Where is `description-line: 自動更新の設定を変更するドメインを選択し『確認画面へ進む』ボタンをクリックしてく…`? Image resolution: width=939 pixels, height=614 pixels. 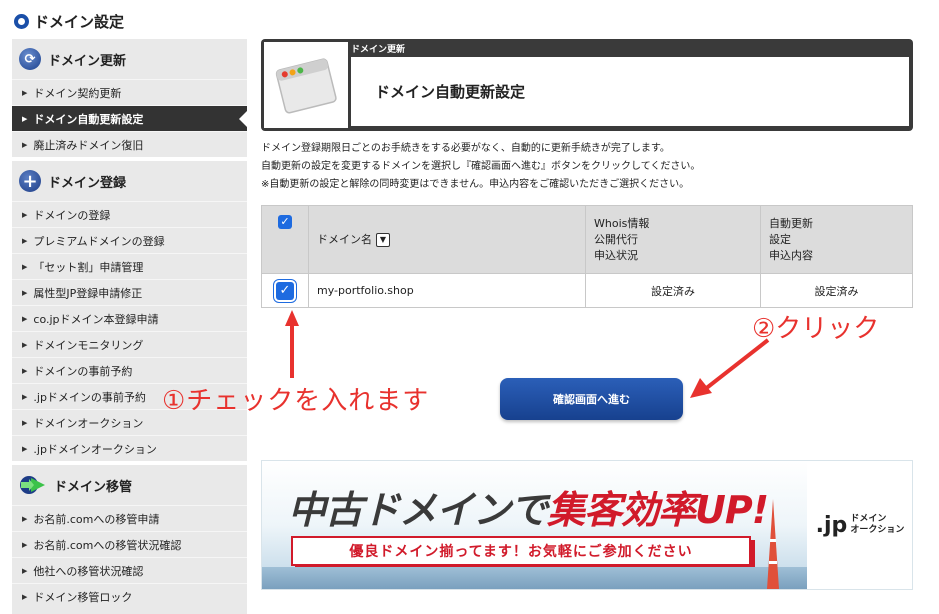 description-line: 自動更新の設定を変更するドメインを選択し『確認画面へ進む』ボタンをクリックしてく… is located at coordinates (481, 166).